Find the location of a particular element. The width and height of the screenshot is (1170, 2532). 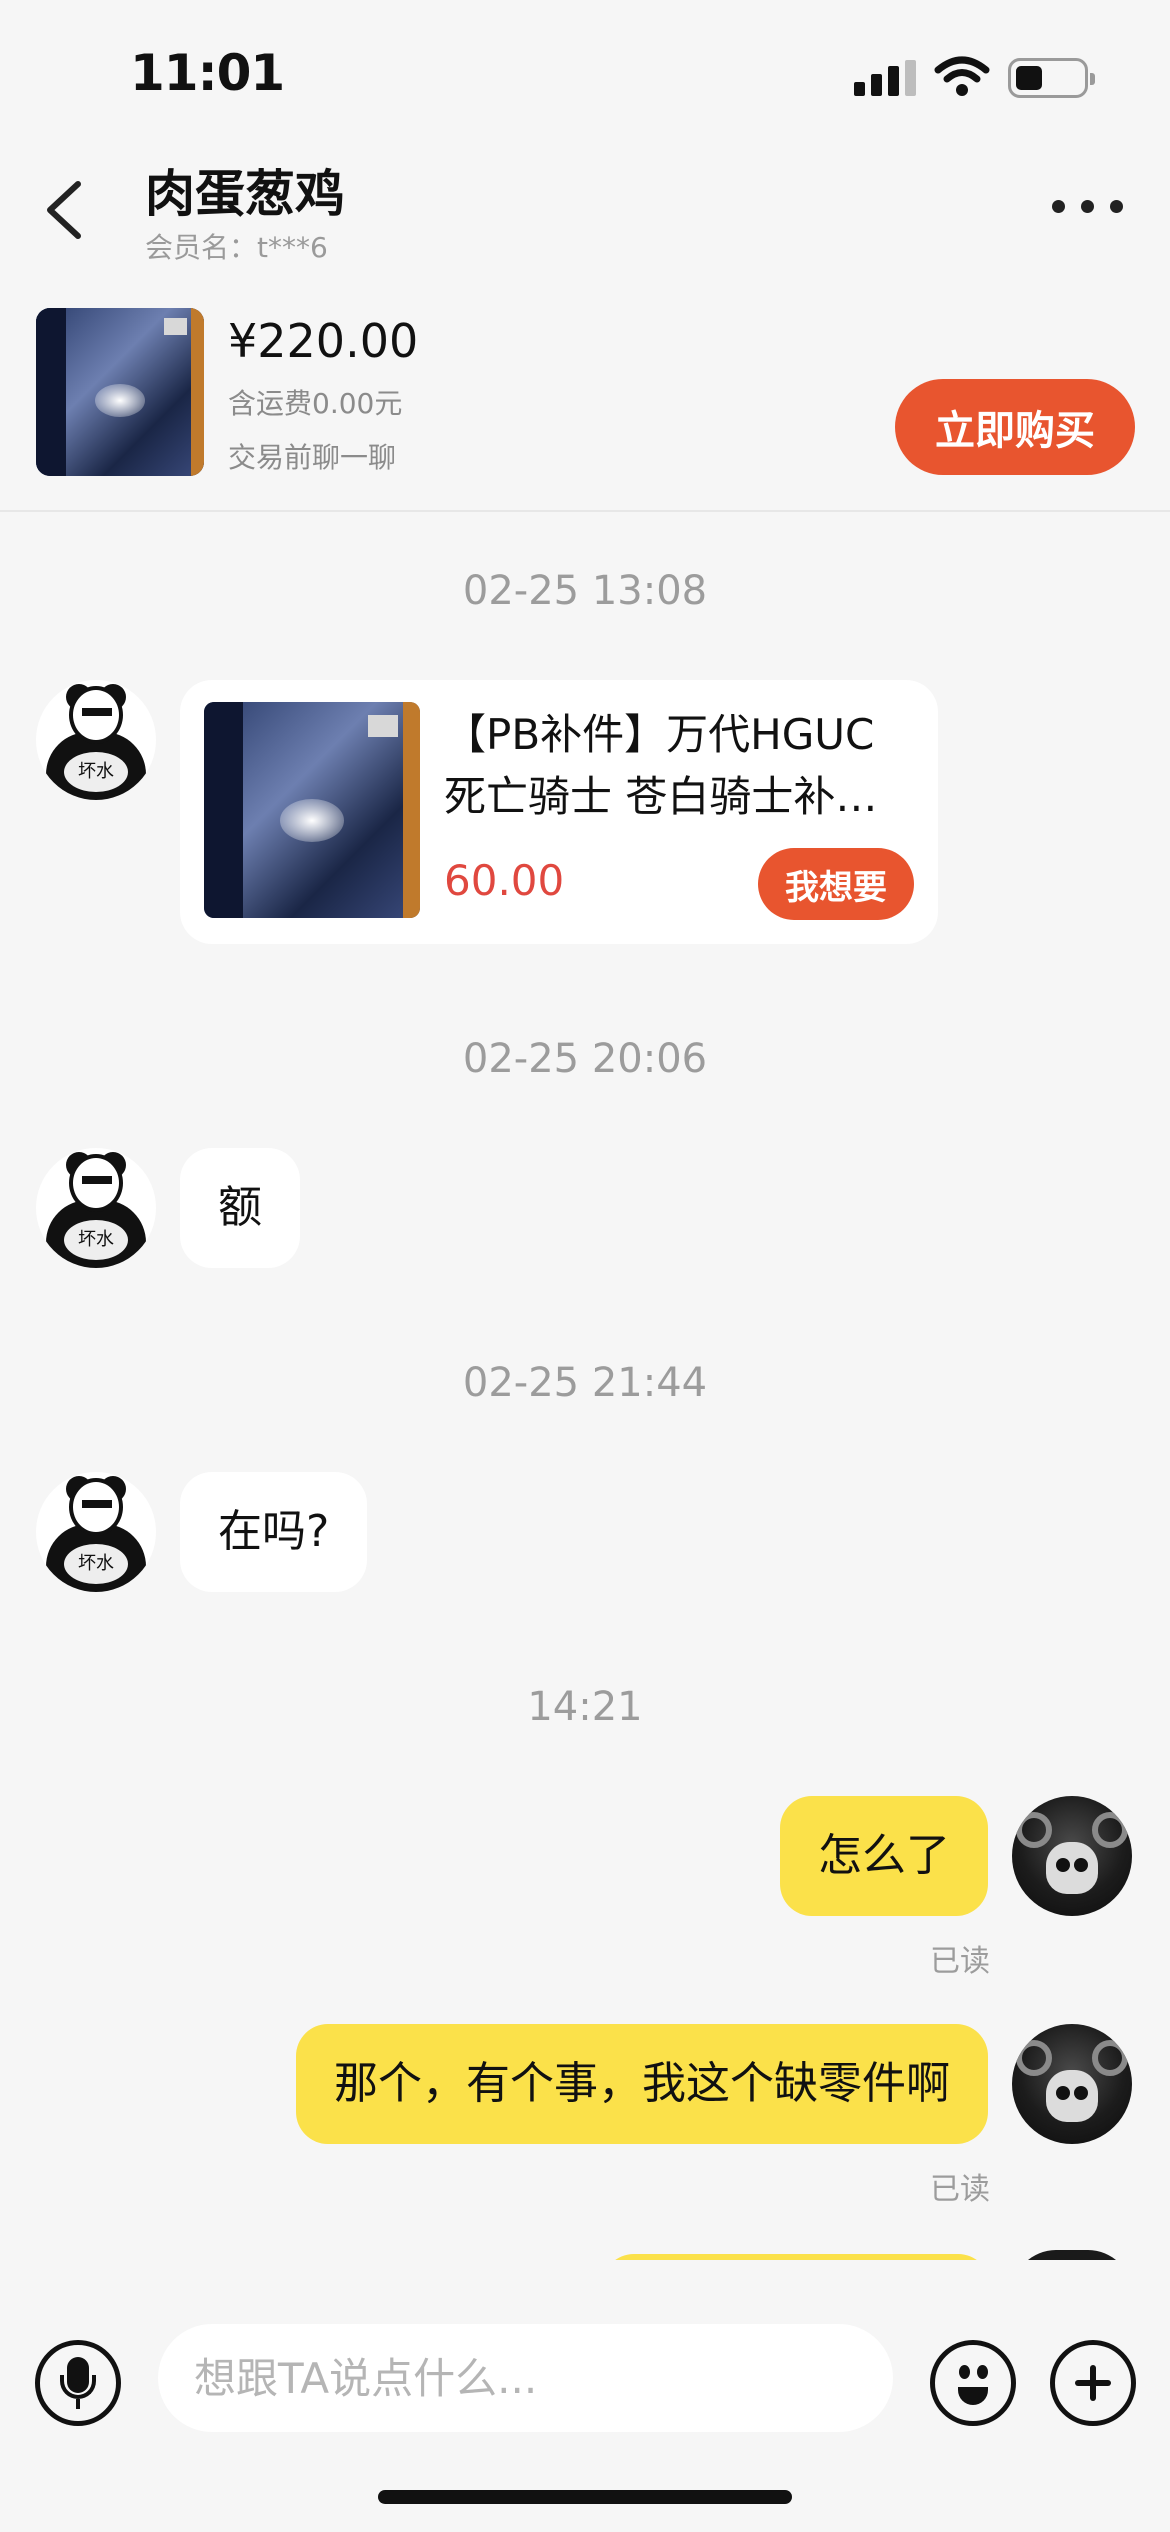

wifi-icon is located at coordinates (962, 76).